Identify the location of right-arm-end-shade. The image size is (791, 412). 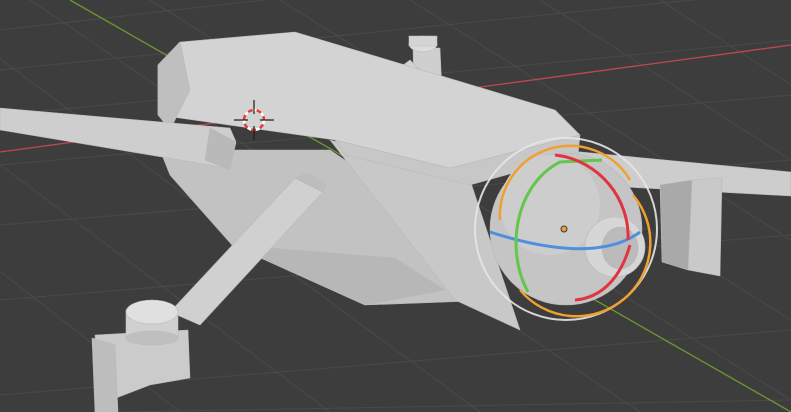
(676, 225).